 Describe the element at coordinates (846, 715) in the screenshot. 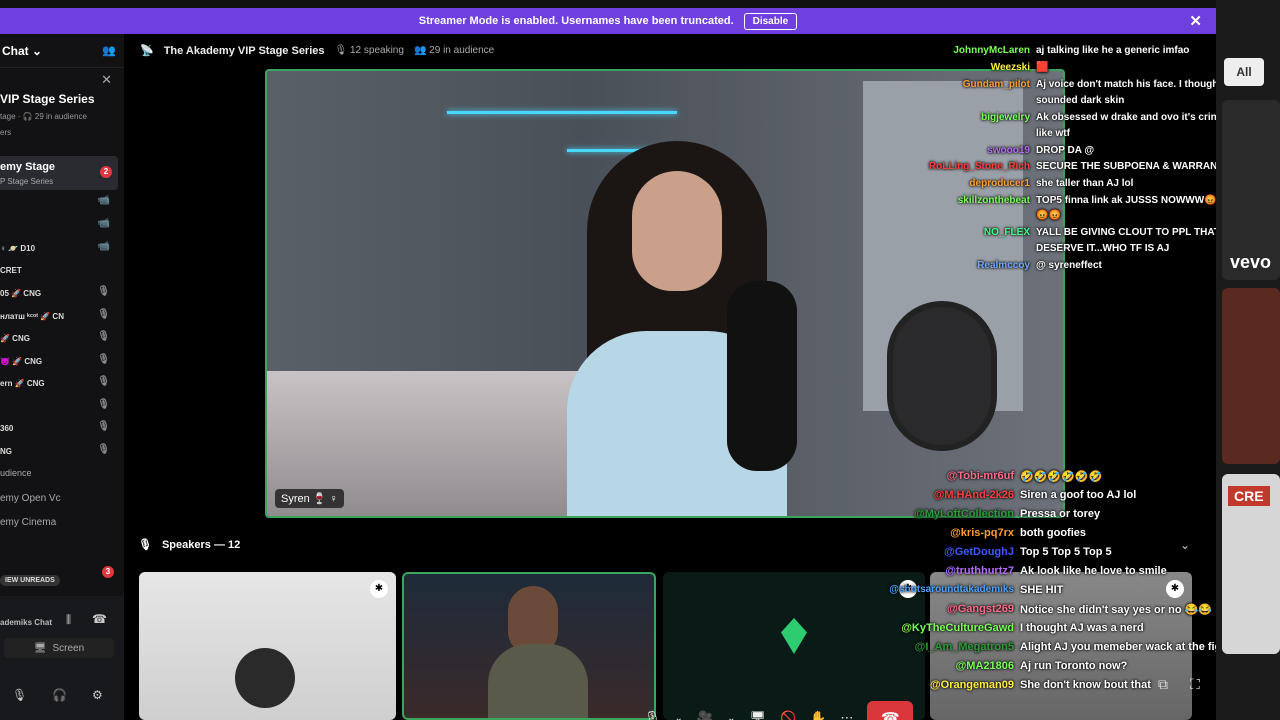

I see `more-options-icon: ⋯` at that location.